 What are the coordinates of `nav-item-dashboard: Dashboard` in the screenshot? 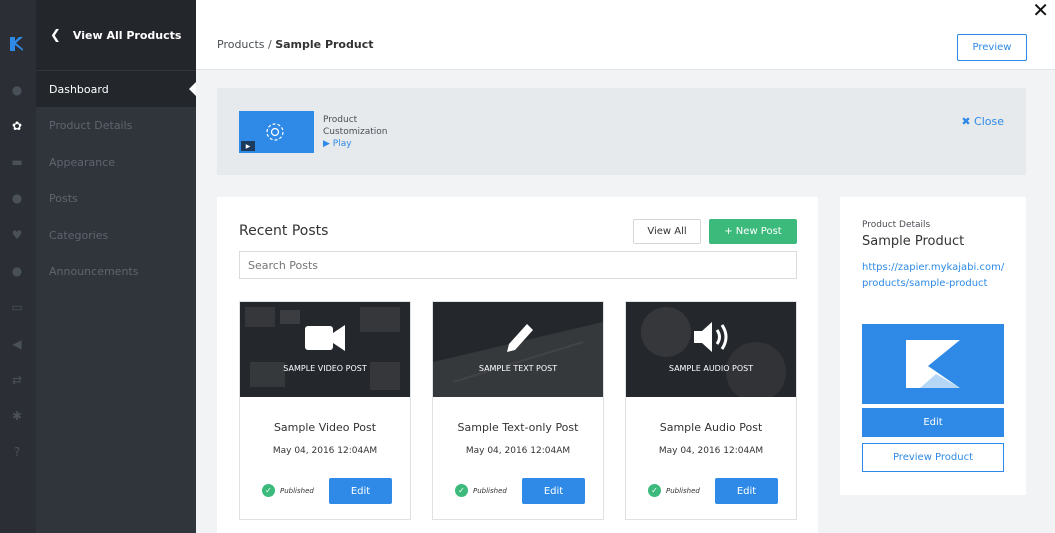 It's located at (116, 89).